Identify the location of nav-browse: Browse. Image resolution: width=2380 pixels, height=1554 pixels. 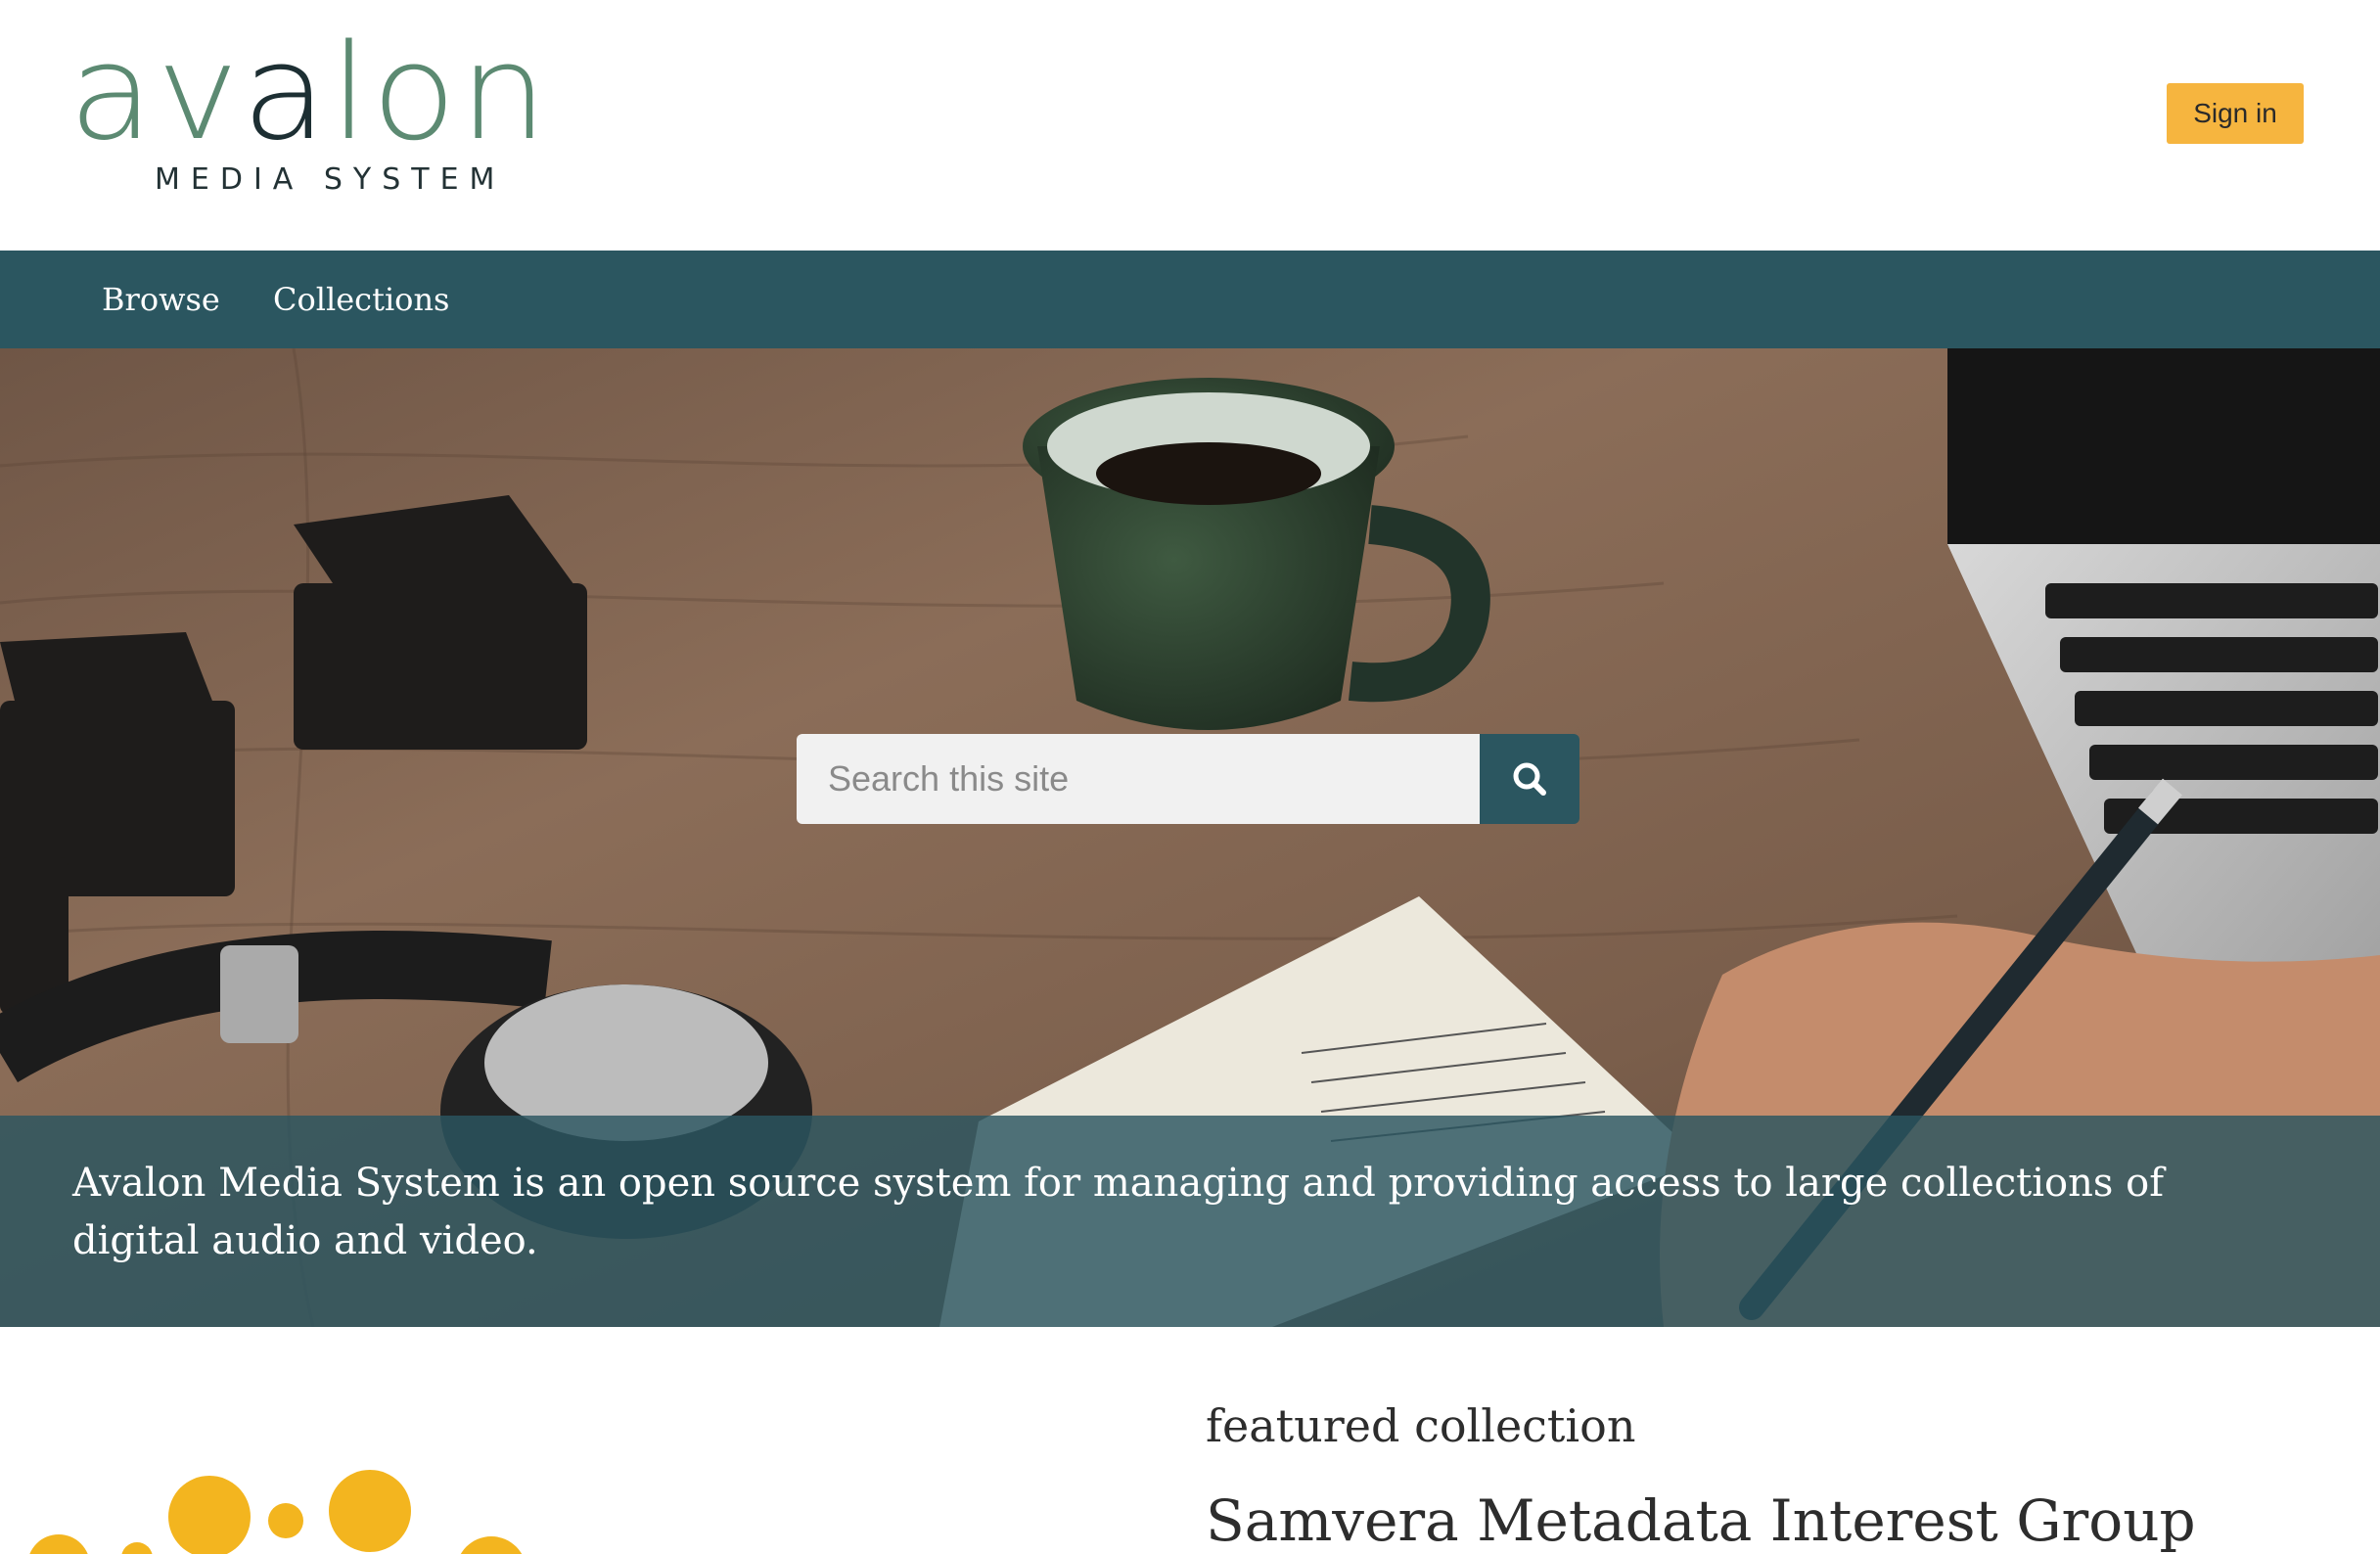
(161, 299).